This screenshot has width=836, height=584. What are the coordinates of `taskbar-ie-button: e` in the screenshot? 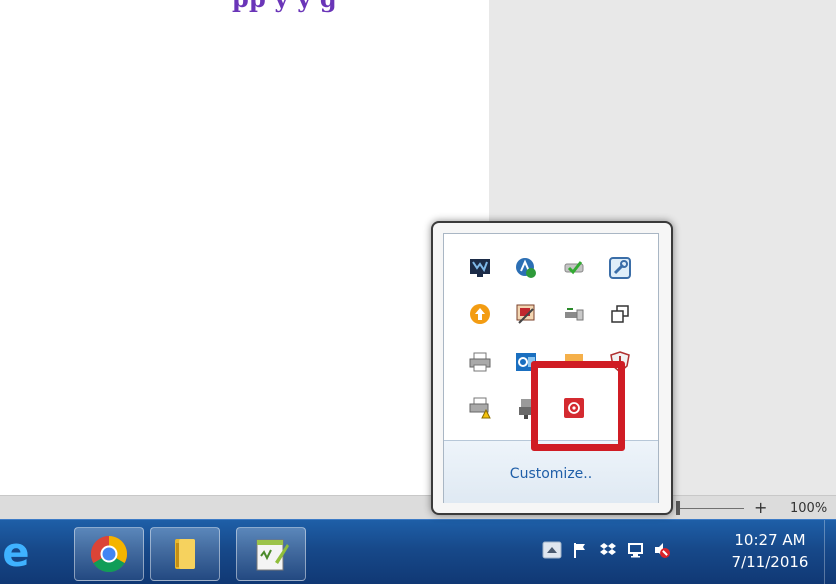 It's located at (18, 553).